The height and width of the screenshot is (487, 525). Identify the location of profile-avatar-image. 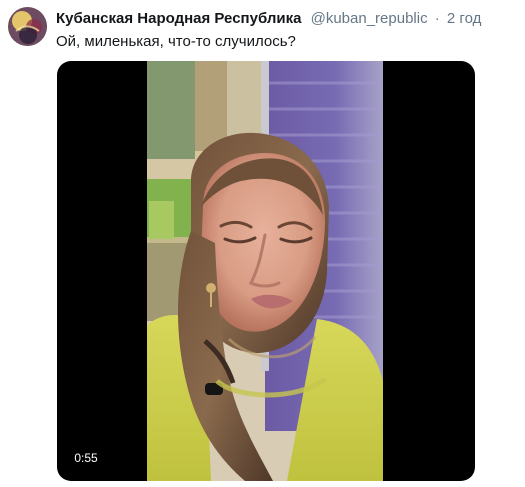
(27, 26).